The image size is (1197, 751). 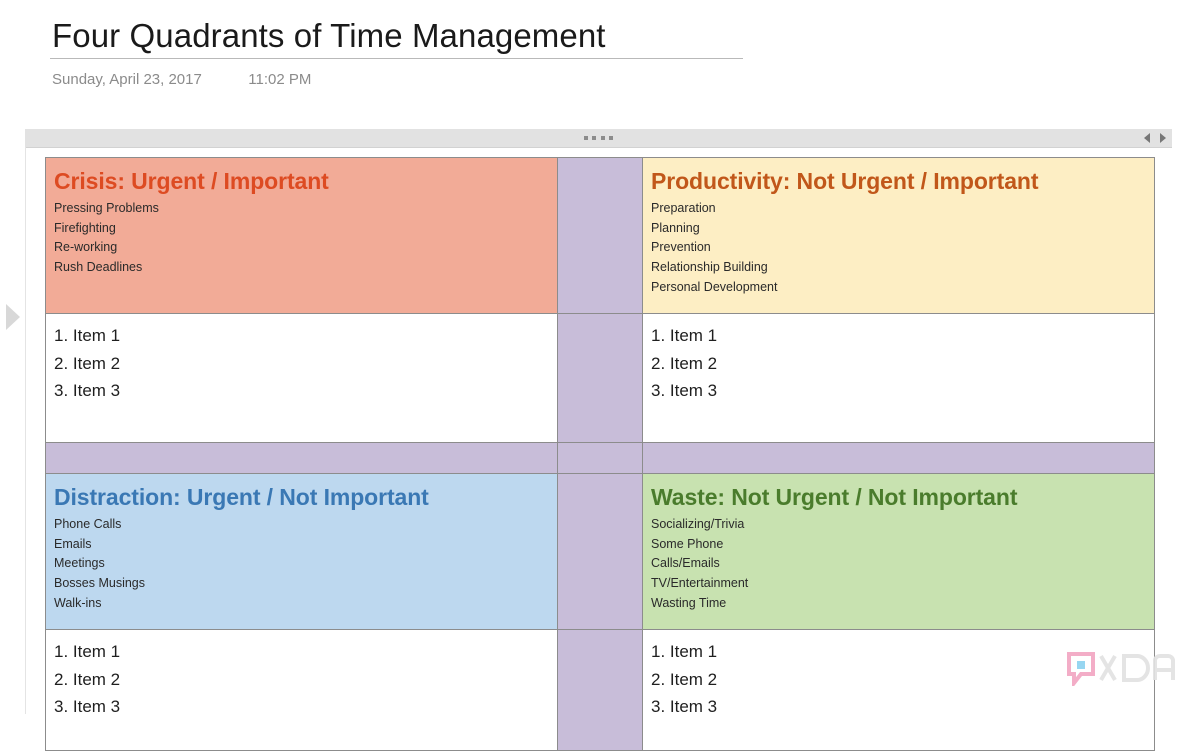 What do you see at coordinates (241, 497) in the screenshot?
I see `quadrant-distraction-title: Distraction: Urgent / Not Important` at bounding box center [241, 497].